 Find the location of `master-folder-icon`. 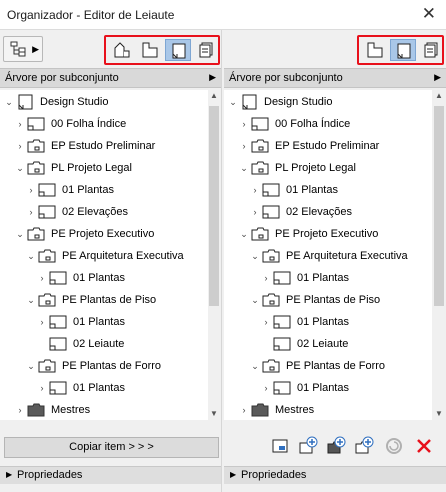

master-folder-icon is located at coordinates (39, 410).